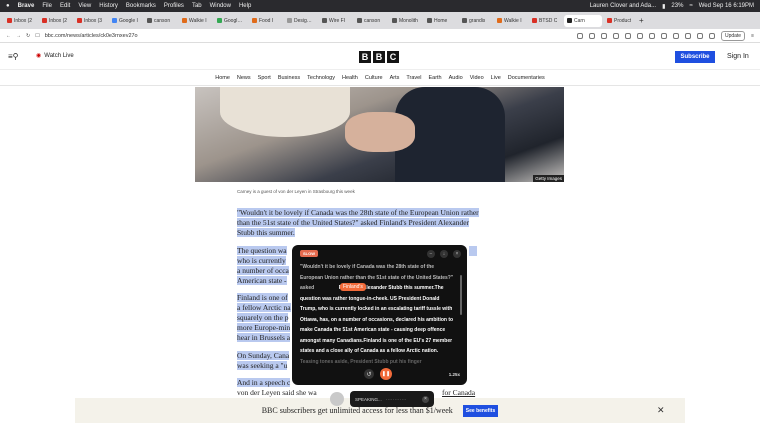 The width and height of the screenshot is (760, 428). I want to click on back-icon: ←, so click(8, 36).